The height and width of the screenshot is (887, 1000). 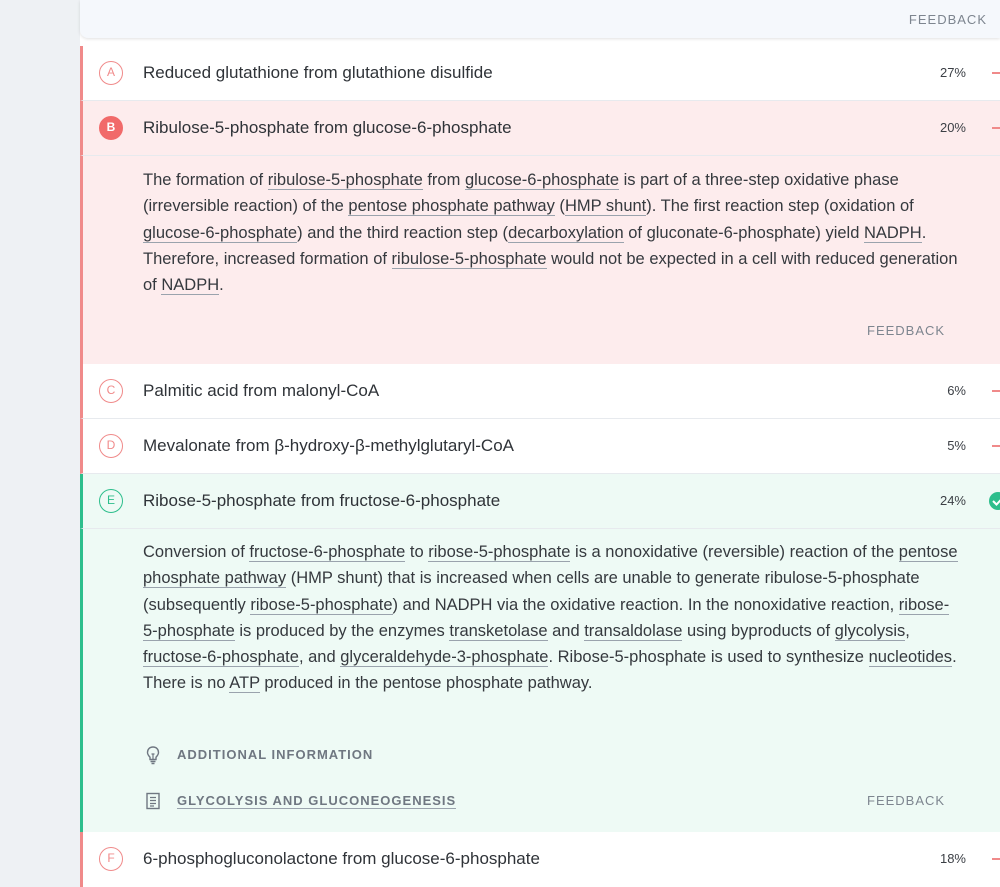 I want to click on glossary-link: HMP shunt, so click(x=605, y=207).